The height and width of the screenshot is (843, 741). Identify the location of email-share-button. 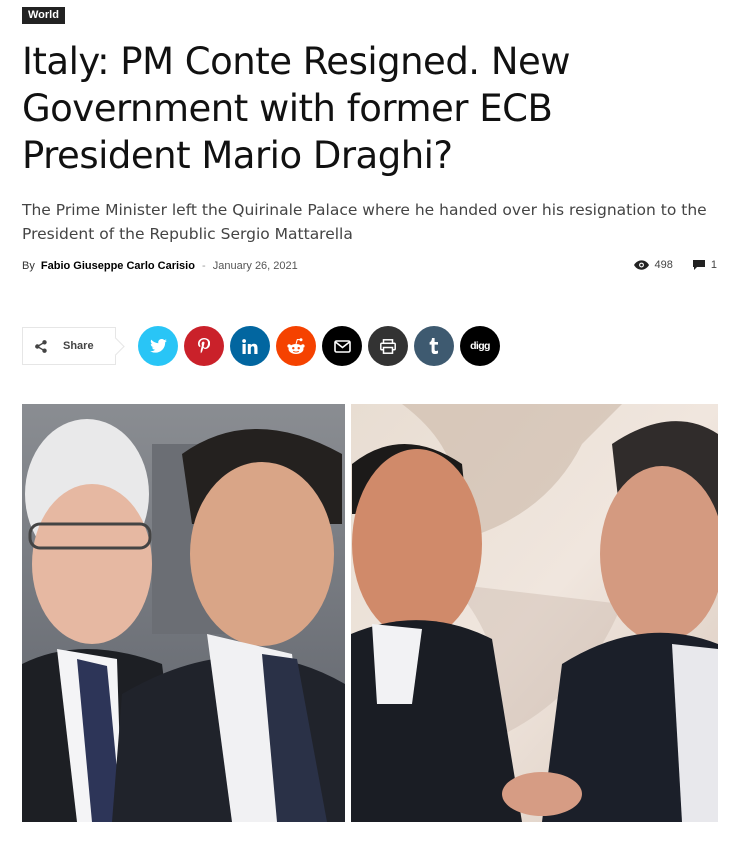
(342, 346).